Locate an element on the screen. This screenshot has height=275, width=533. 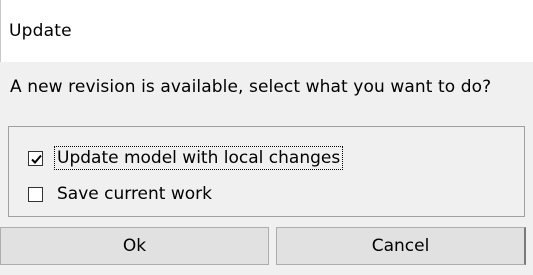
ok-button: Ok is located at coordinates (134, 246).